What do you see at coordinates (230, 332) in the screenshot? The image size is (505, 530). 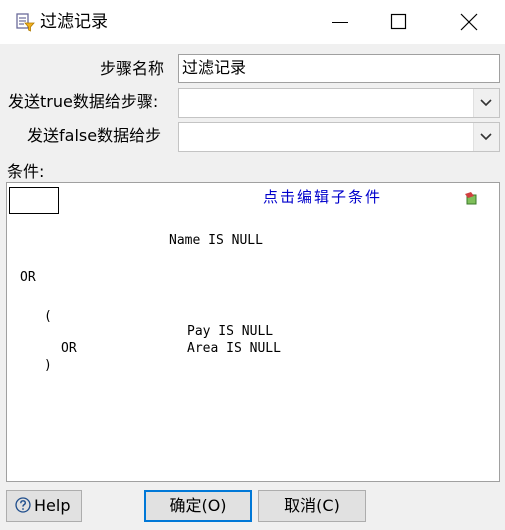 I see `condition-pay-is-null: Pay IS NULL` at bounding box center [230, 332].